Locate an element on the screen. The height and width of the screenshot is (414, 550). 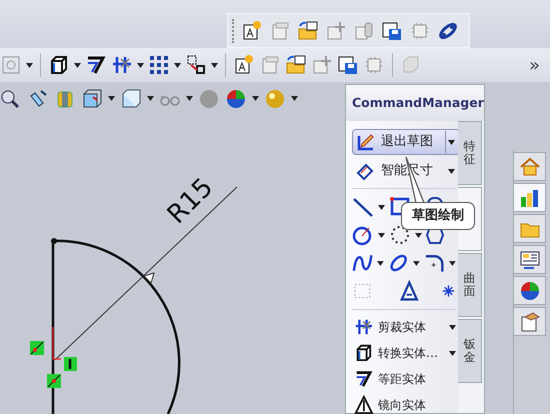
dotted-circle-icon is located at coordinates (400, 235).